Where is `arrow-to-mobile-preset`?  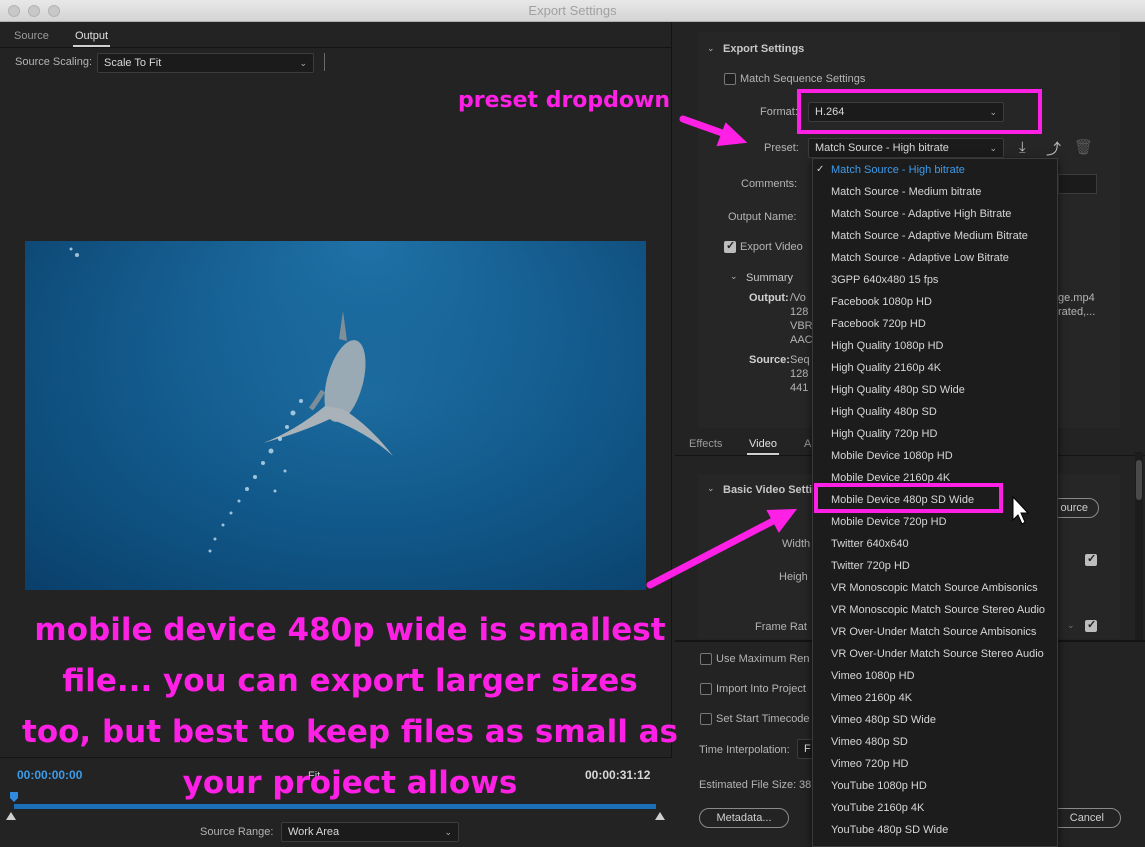 arrow-to-mobile-preset is located at coordinates (712, 552).